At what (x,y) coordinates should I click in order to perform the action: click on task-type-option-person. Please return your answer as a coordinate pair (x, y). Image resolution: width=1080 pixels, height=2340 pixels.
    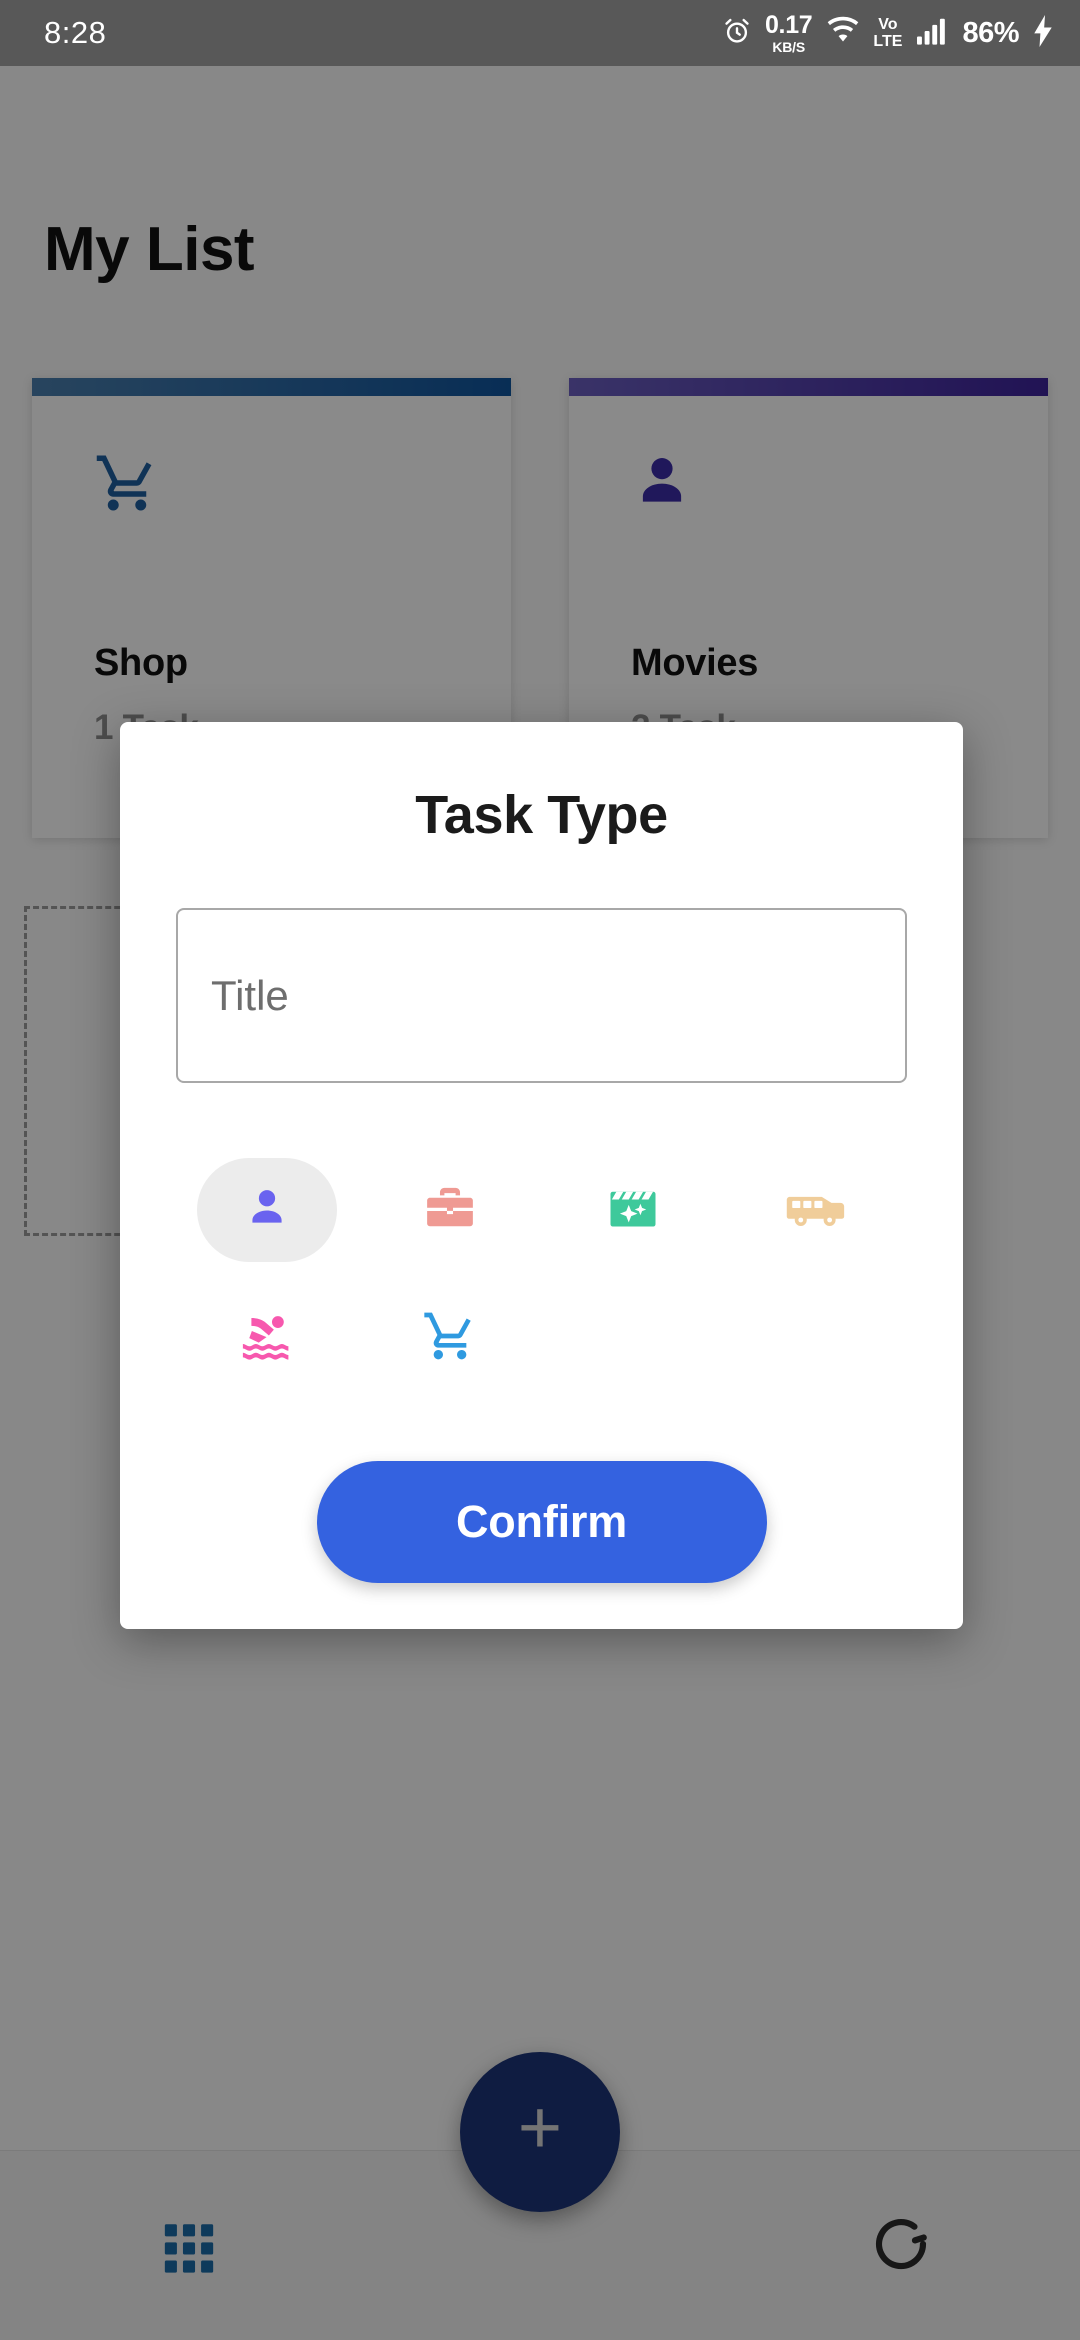
    Looking at the image, I should click on (267, 1210).